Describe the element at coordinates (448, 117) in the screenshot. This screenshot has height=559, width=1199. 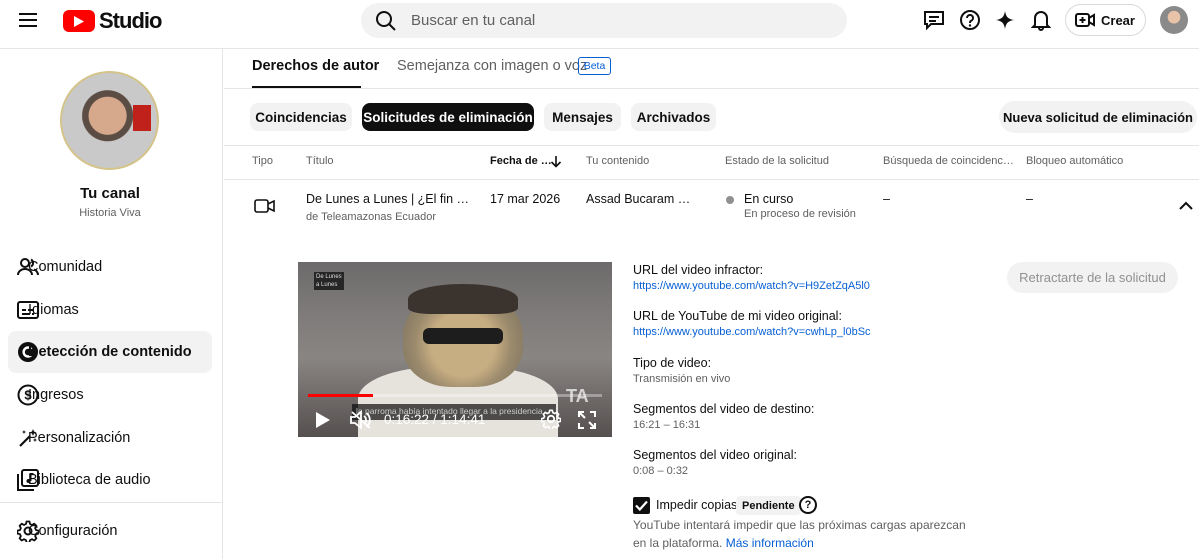
I see `chip-solicitudes-eliminacion: Solicitudes de eliminación` at that location.